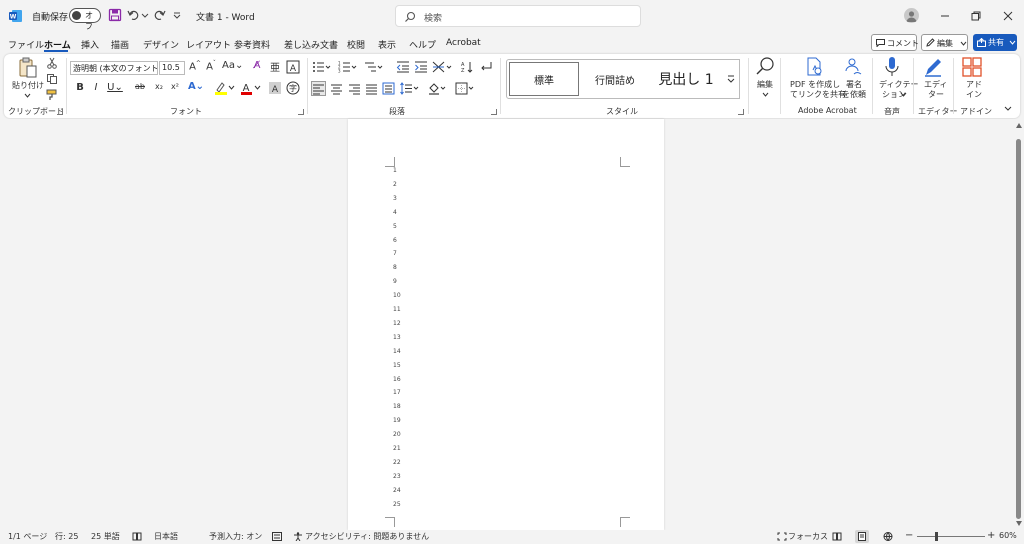 The image size is (1024, 544). Describe the element at coordinates (1008, 16) in the screenshot. I see `close-icon` at that location.